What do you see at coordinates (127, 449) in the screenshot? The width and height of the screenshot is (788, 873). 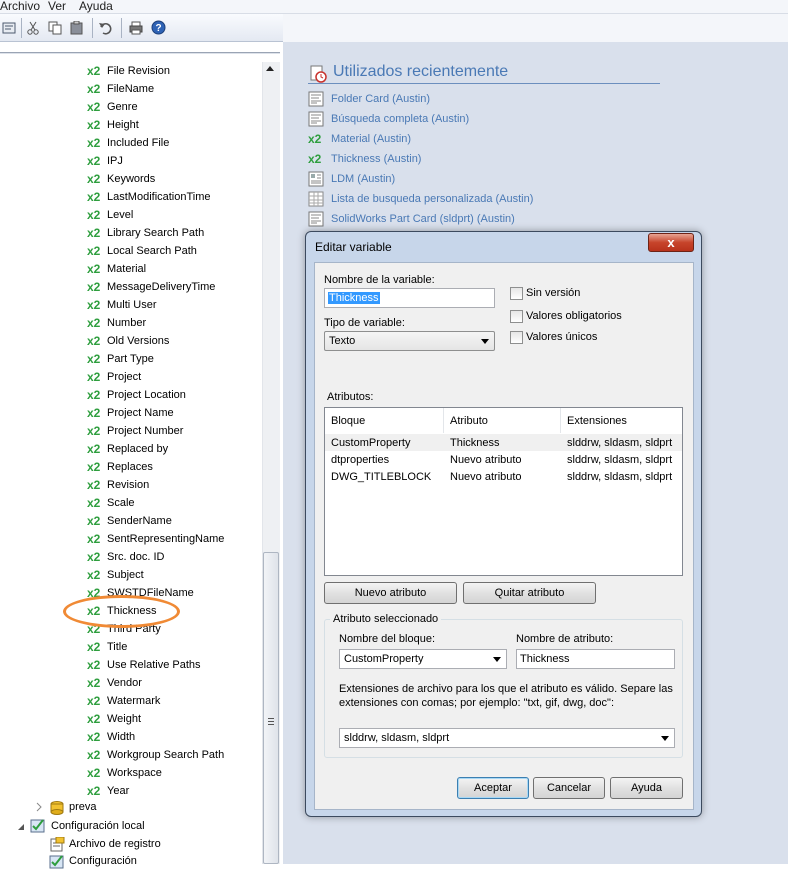 I see `tree-item: x2 Replaced by` at bounding box center [127, 449].